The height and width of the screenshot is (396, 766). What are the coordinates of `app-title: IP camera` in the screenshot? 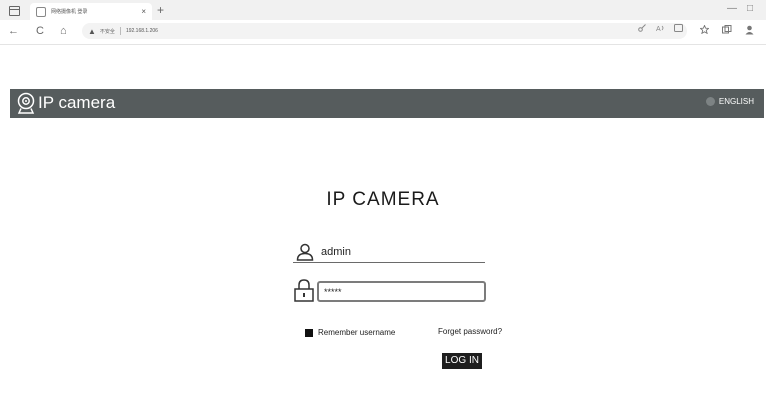 It's located at (77, 102).